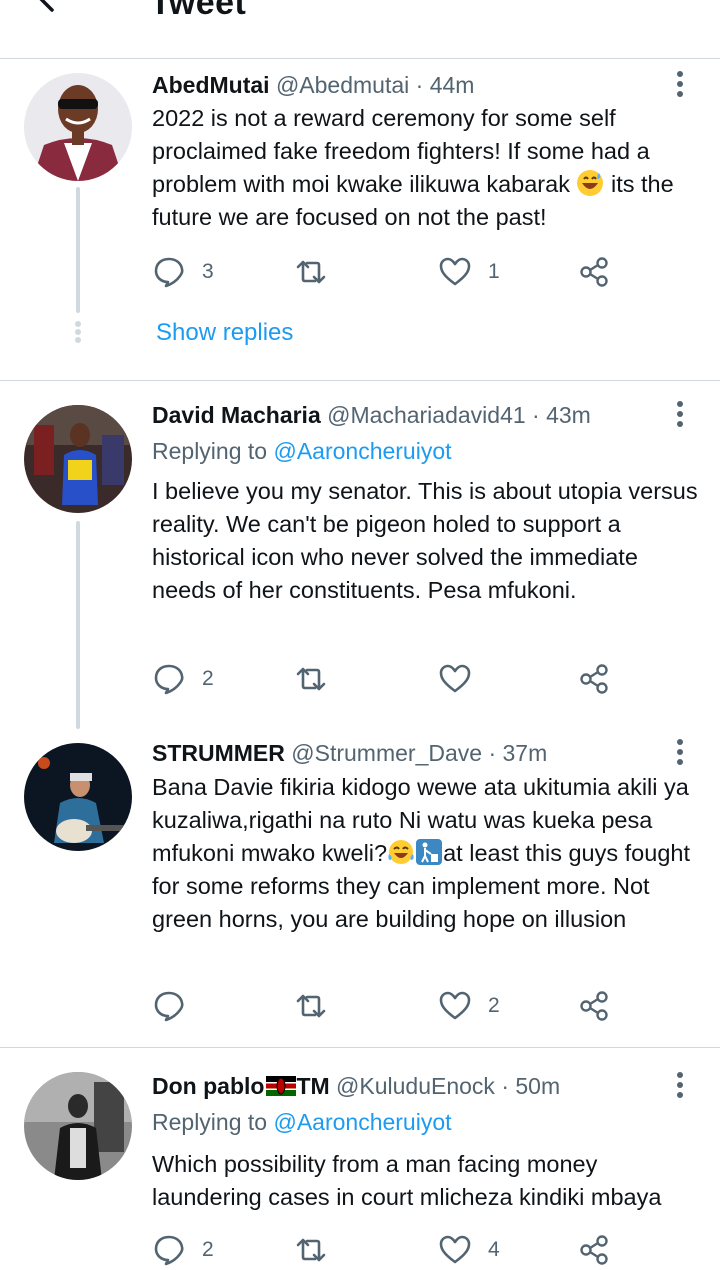 The height and width of the screenshot is (1270, 720). What do you see at coordinates (561, 415) in the screenshot?
I see `timestamp: · 43m` at bounding box center [561, 415].